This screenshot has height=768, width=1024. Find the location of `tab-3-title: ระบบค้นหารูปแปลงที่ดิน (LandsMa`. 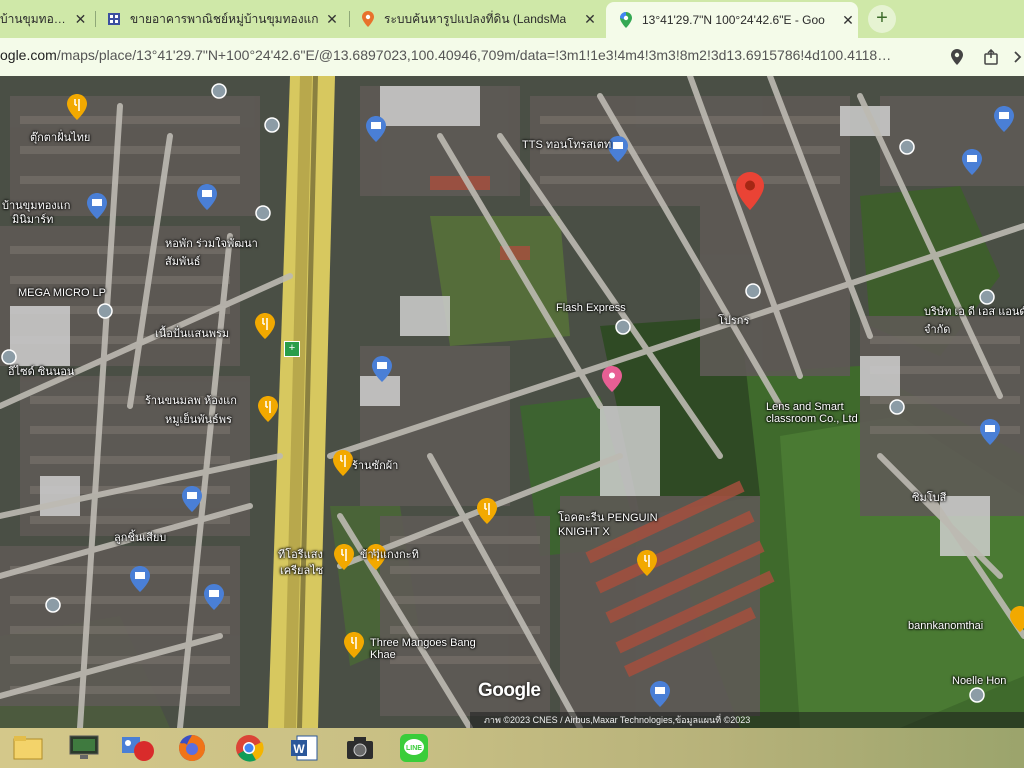

tab-3-title: ระบบค้นหารูปแปลงที่ดิน (LandsMa is located at coordinates (475, 18).